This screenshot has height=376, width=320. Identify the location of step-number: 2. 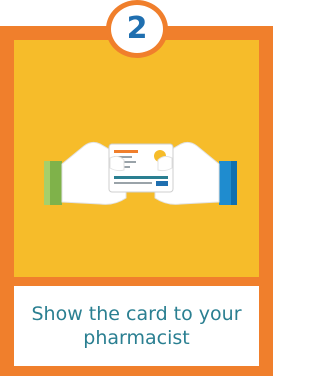
(137, 28).